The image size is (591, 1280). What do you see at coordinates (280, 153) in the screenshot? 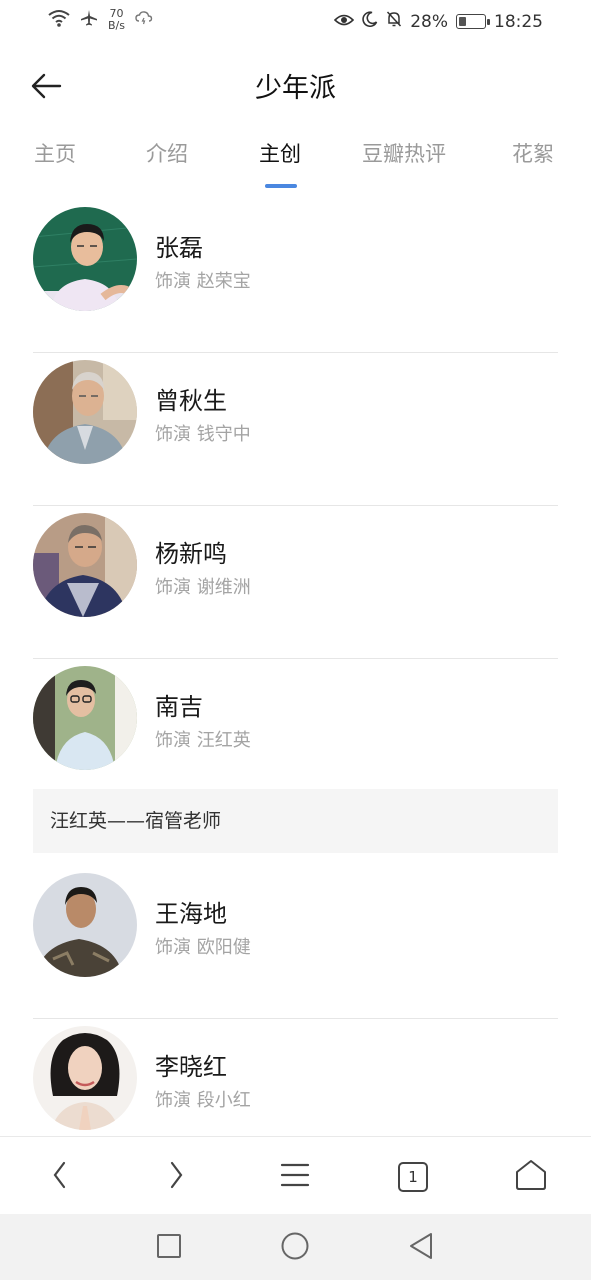
I see `tab-cast: 主创` at bounding box center [280, 153].